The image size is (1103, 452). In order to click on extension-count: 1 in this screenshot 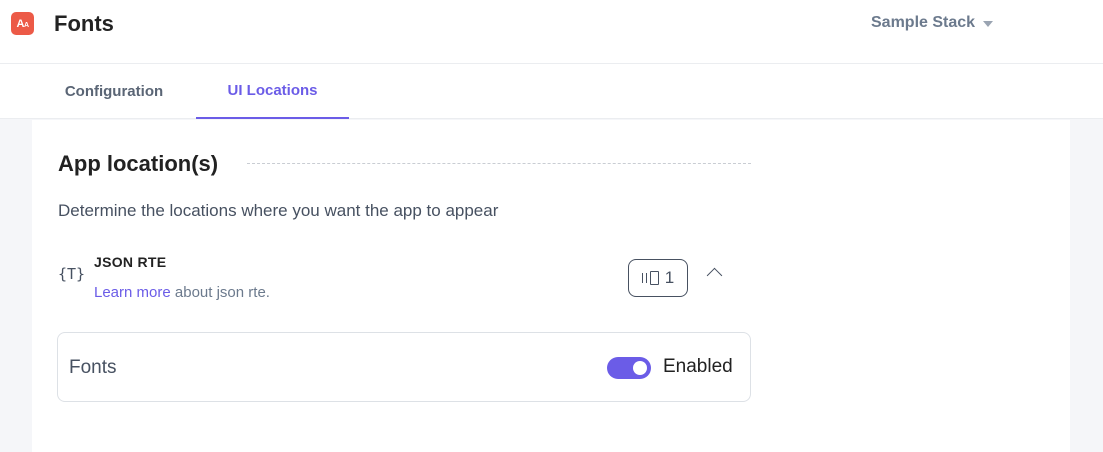, I will do `click(669, 277)`.